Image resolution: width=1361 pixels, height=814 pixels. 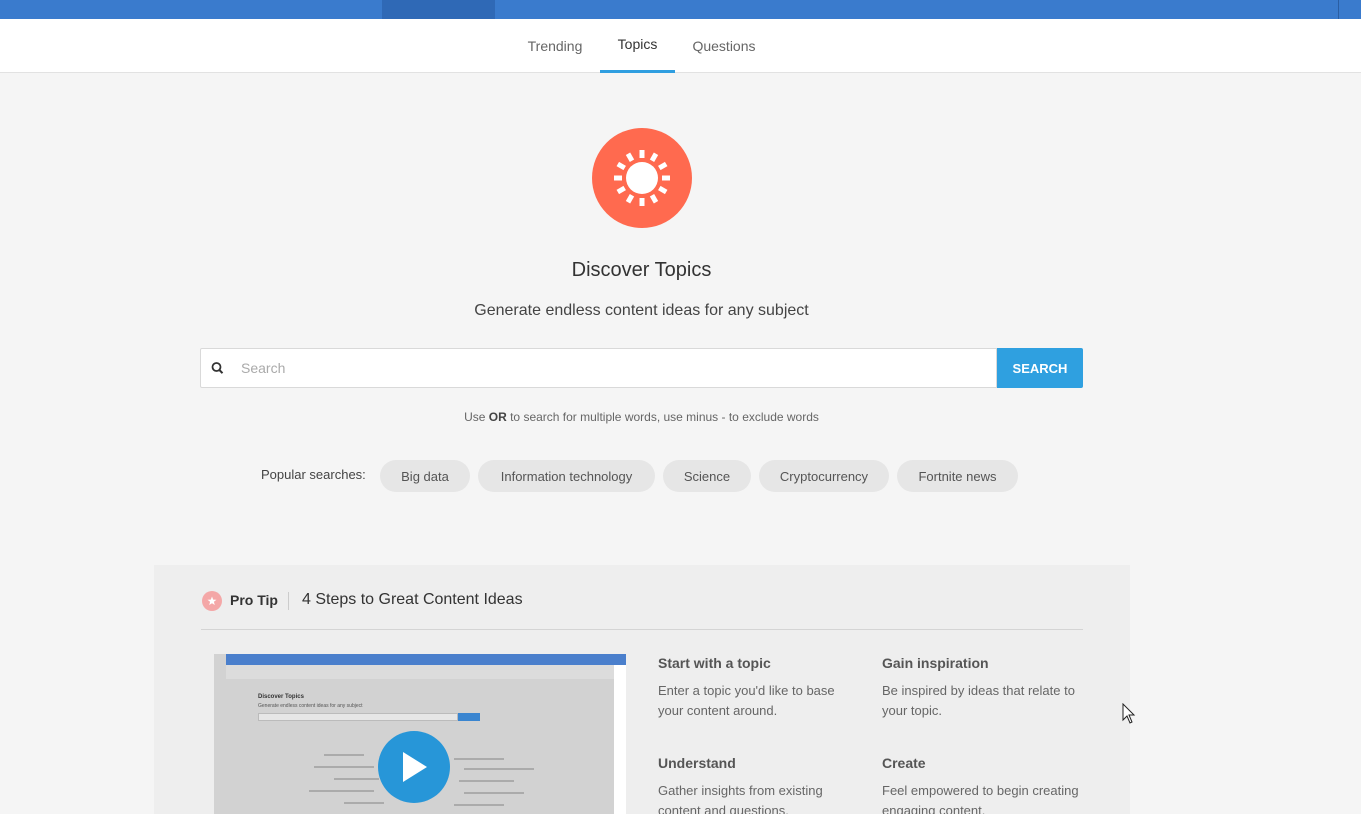 What do you see at coordinates (358, 717) in the screenshot?
I see `video-thumb-search` at bounding box center [358, 717].